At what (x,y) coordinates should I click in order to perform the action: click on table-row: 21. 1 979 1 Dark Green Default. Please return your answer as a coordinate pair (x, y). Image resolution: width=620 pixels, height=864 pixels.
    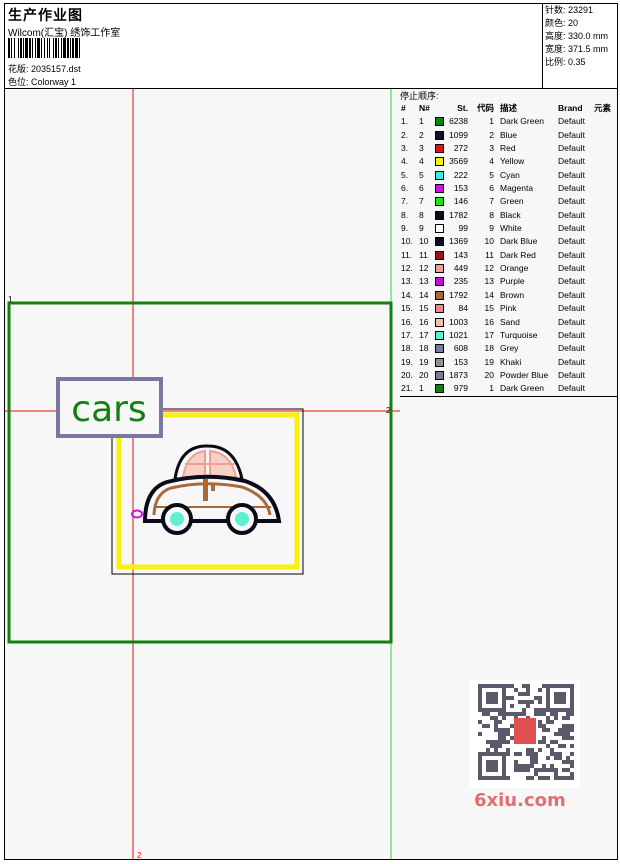
    Looking at the image, I should click on (508, 388).